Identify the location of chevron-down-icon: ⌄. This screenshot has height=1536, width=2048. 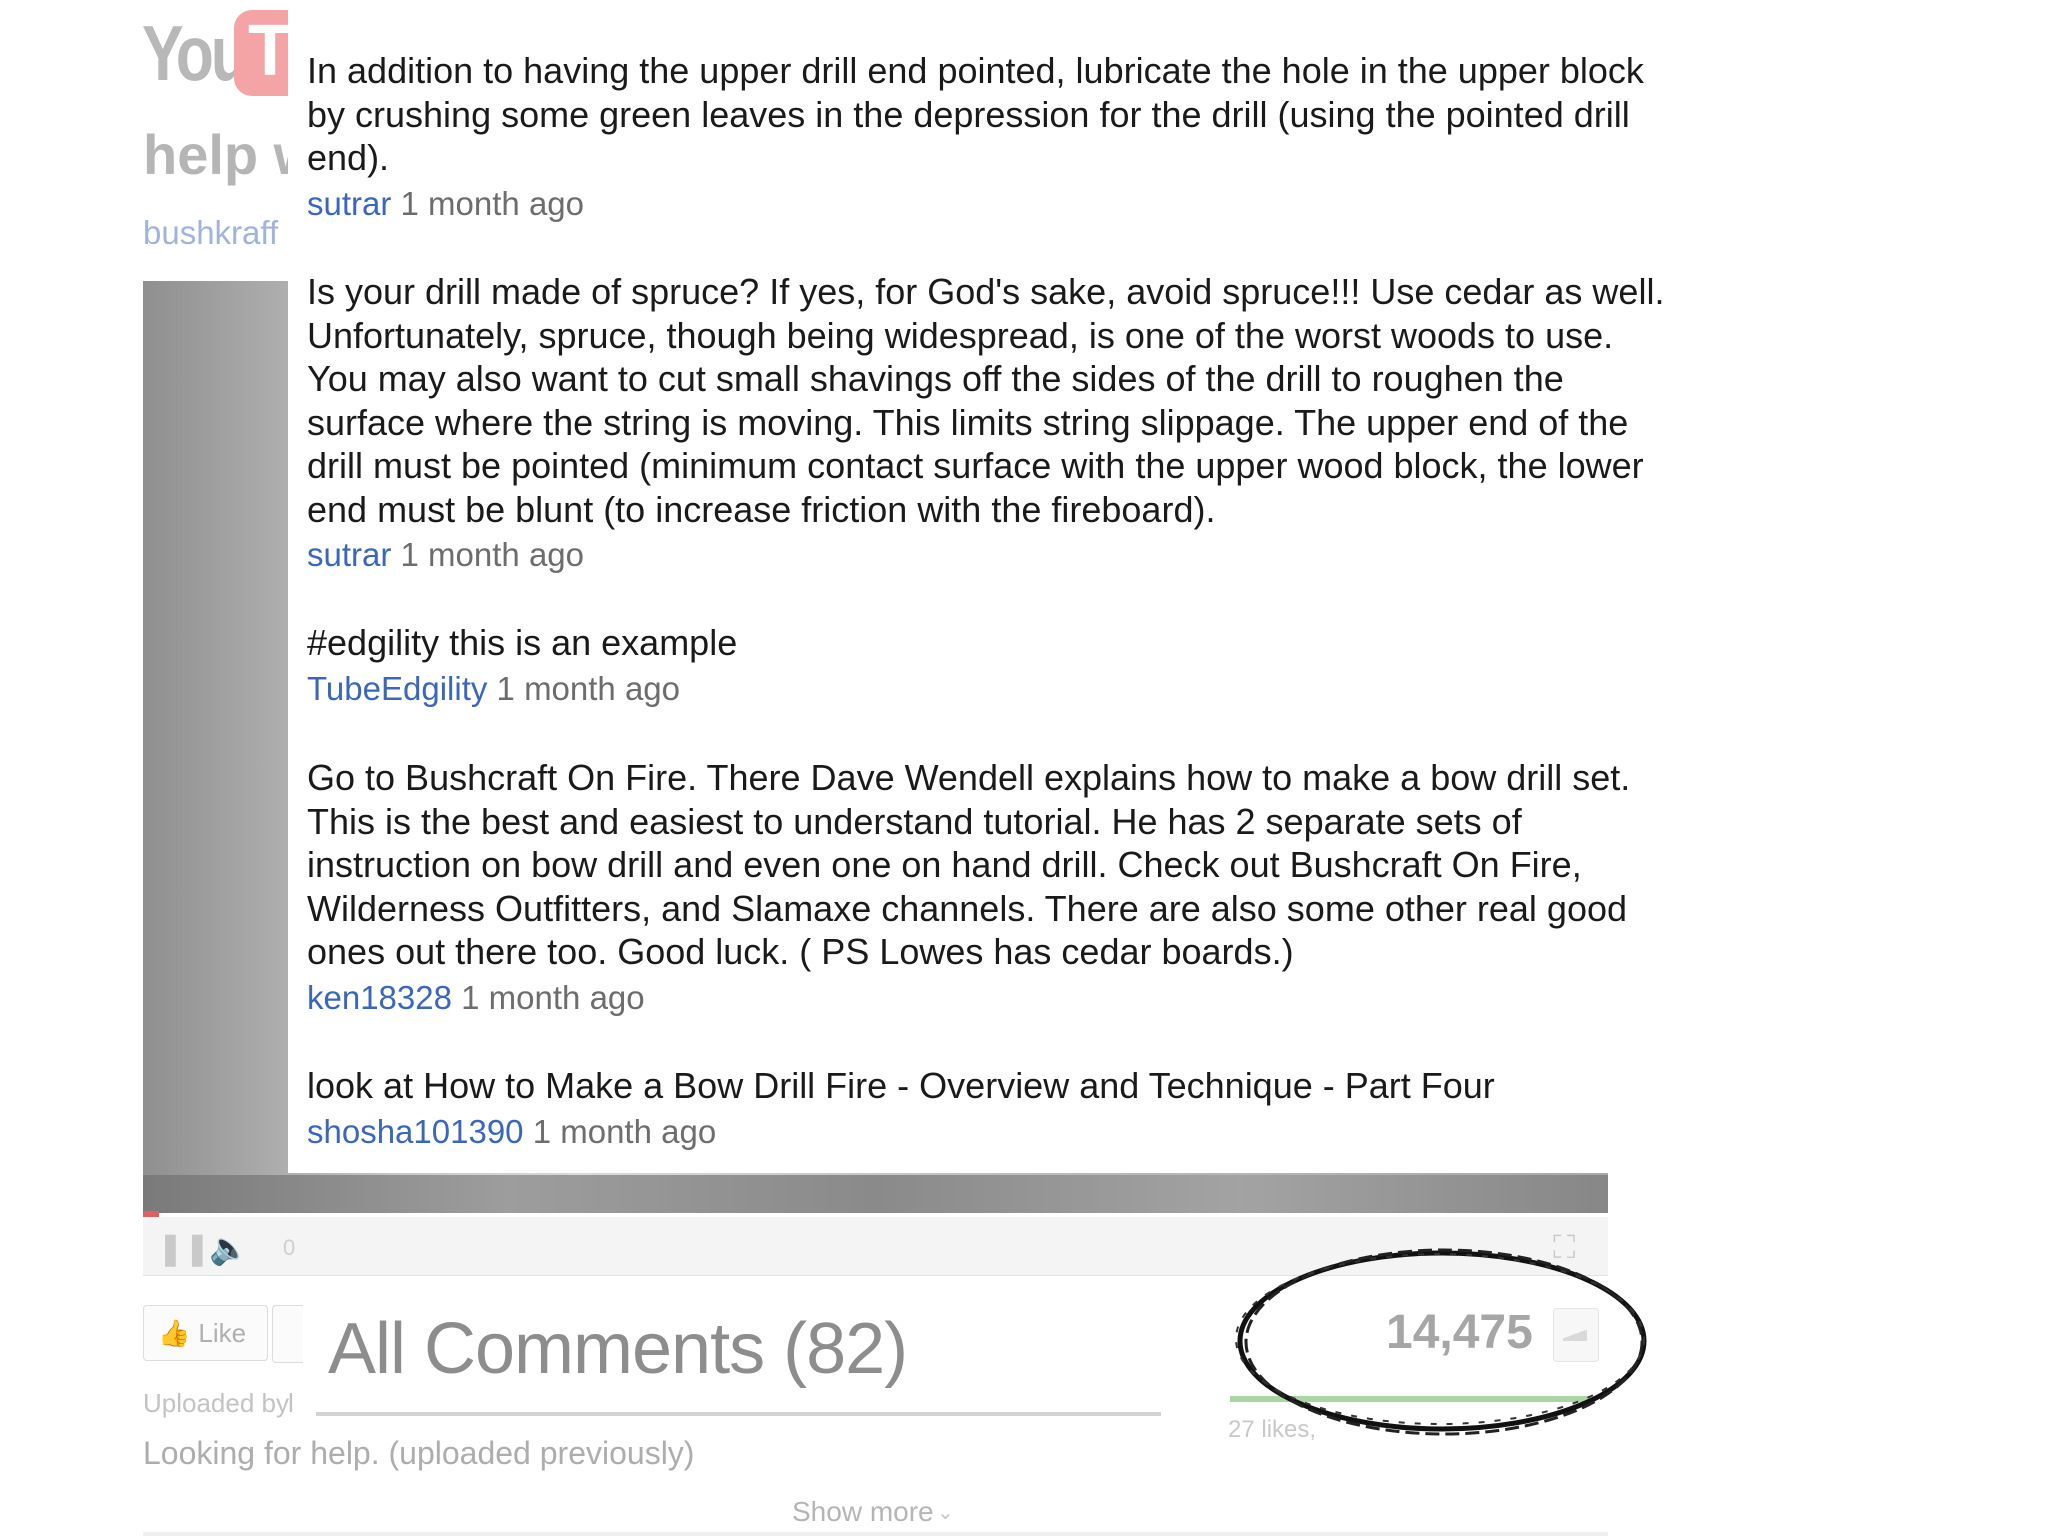
(945, 1512).